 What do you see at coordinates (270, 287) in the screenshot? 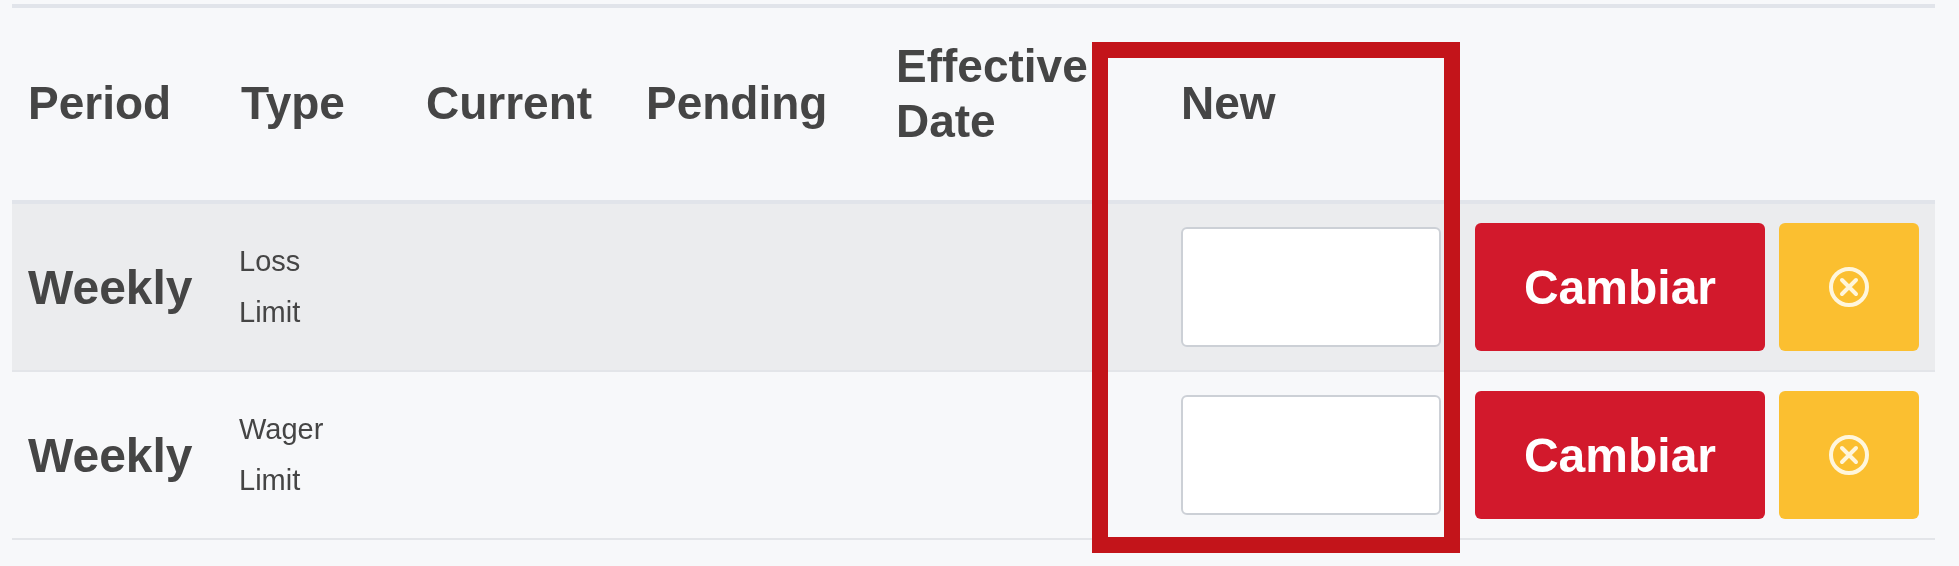
I see `type-cell-text: Loss Limit` at bounding box center [270, 287].